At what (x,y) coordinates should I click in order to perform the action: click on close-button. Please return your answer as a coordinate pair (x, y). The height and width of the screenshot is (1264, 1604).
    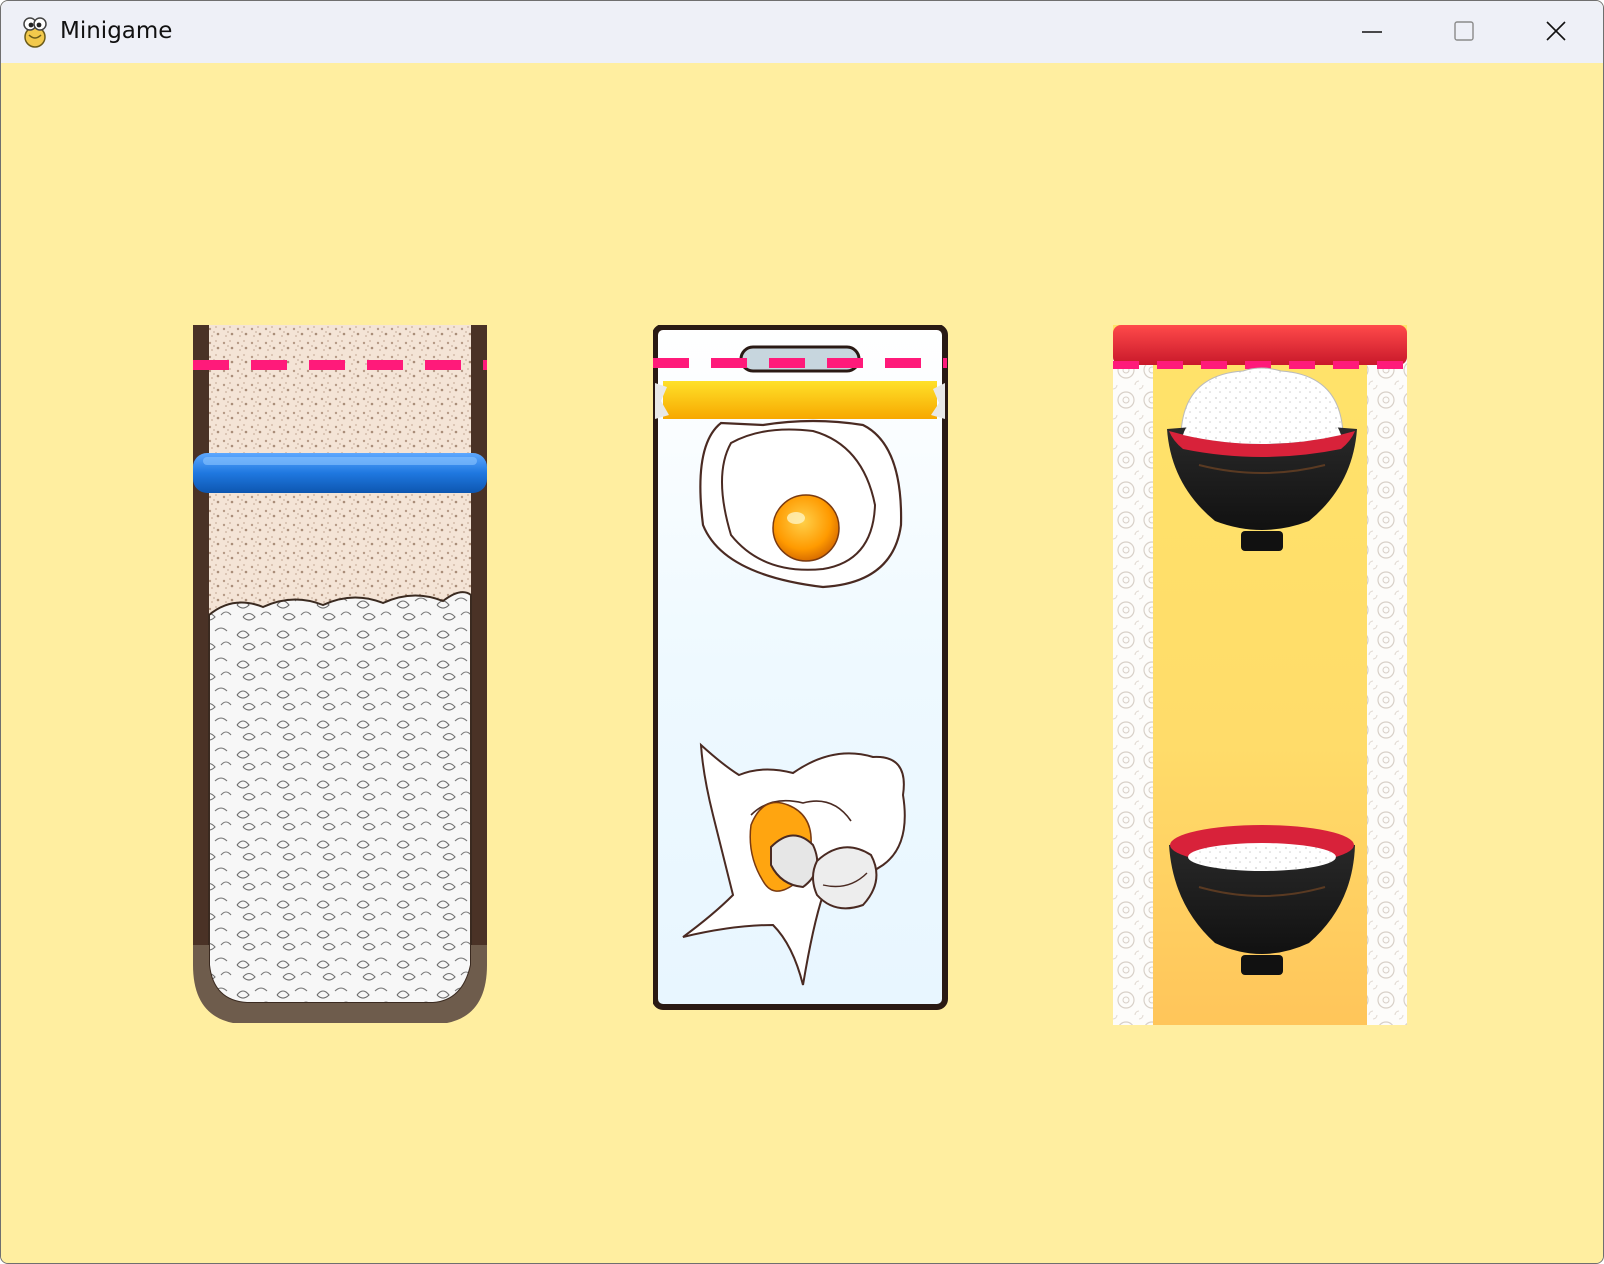
    Looking at the image, I should click on (1556, 32).